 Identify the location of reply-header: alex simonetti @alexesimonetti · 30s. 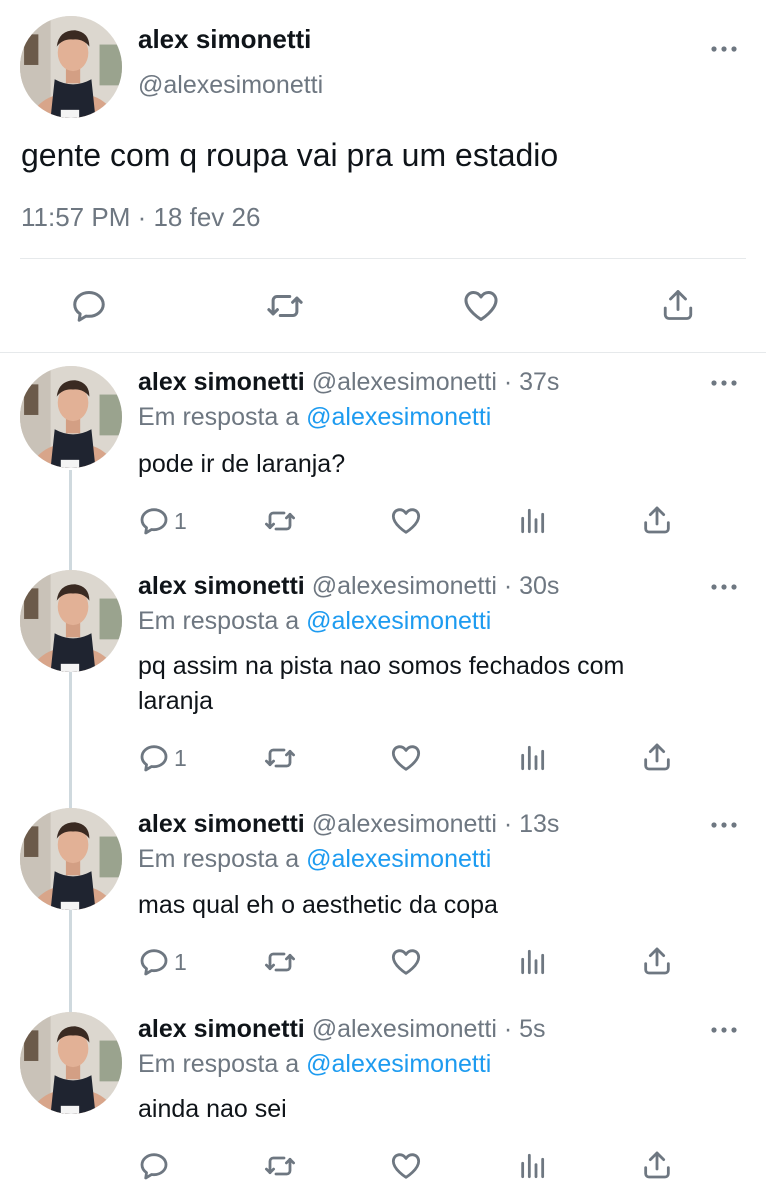
(348, 586).